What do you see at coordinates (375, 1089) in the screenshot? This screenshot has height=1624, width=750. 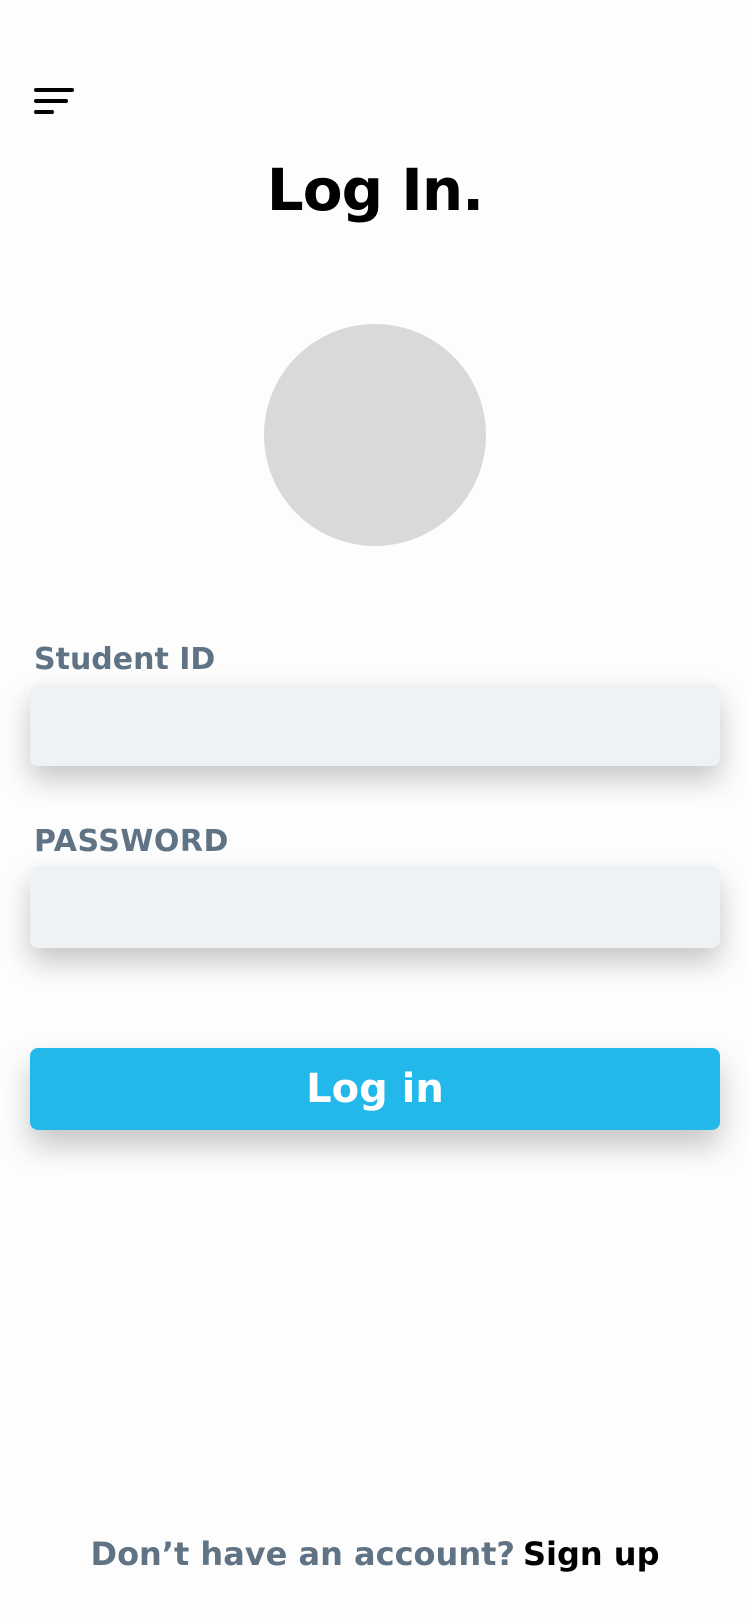 I see `login-button: Log in` at bounding box center [375, 1089].